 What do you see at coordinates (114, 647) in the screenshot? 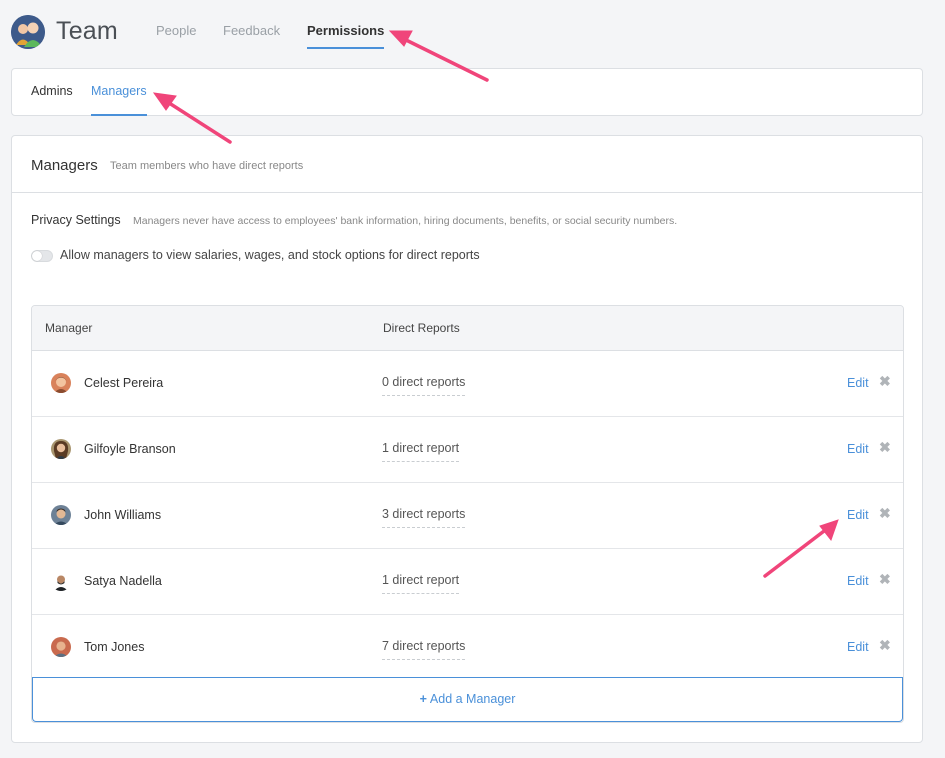
I see `manager-name: Tom Jones` at bounding box center [114, 647].